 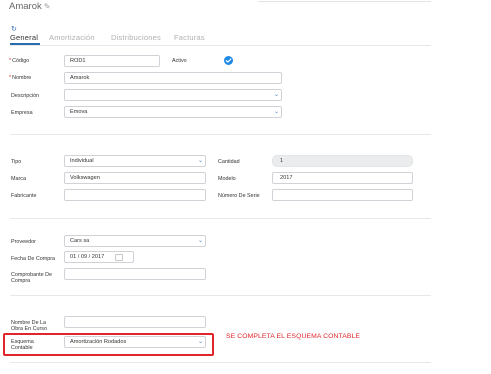 I want to click on fecha-compra-input: 01 / 09 / 2017, so click(x=99, y=257).